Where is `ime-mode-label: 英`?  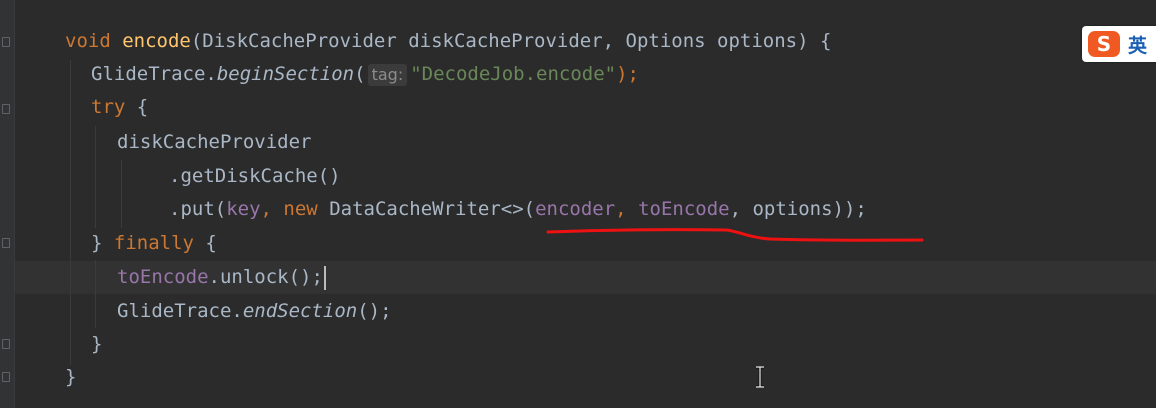
ime-mode-label: 英 is located at coordinates (1137, 44).